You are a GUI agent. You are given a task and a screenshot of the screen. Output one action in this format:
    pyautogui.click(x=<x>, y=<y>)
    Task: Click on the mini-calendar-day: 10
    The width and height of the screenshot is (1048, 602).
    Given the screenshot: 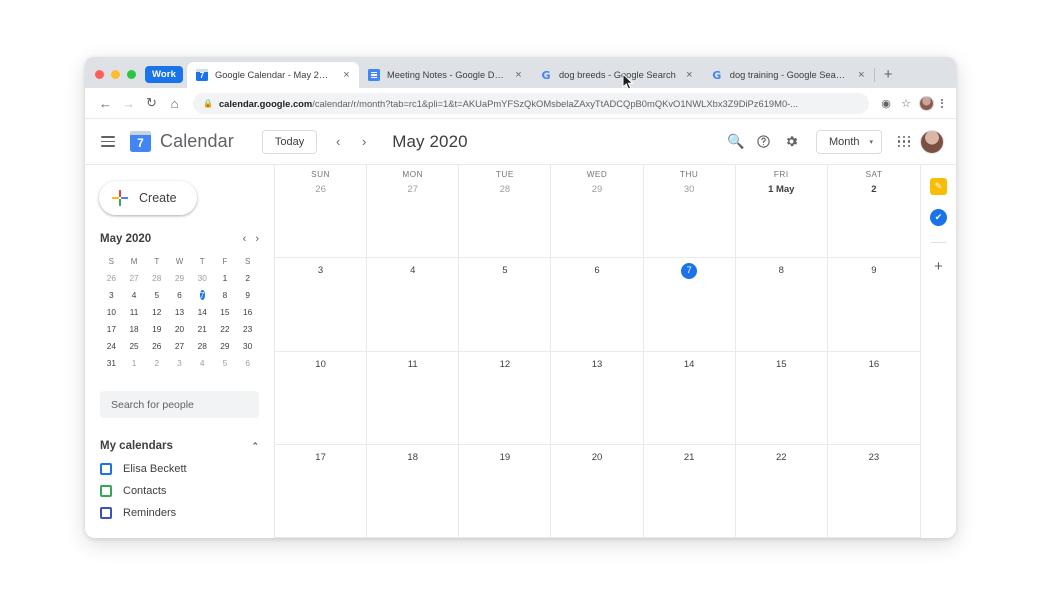 What is the action you would take?
    pyautogui.click(x=111, y=312)
    